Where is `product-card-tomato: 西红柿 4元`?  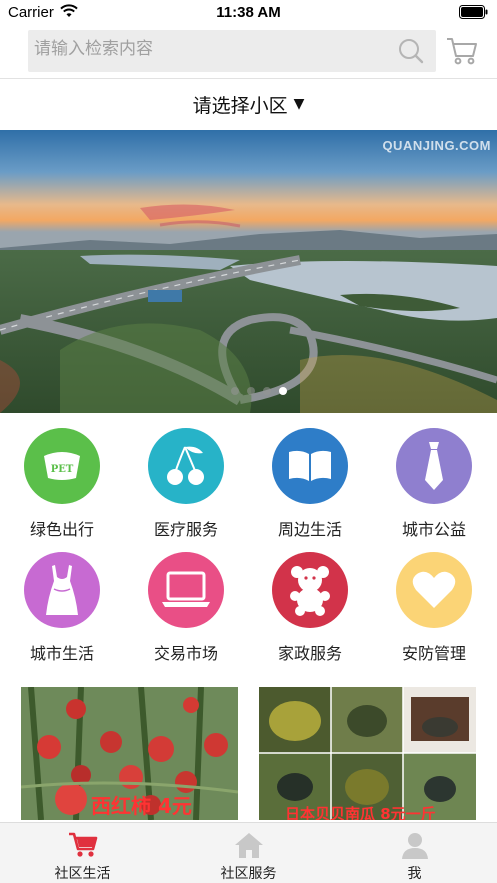 product-card-tomato: 西红柿 4元 is located at coordinates (129, 753).